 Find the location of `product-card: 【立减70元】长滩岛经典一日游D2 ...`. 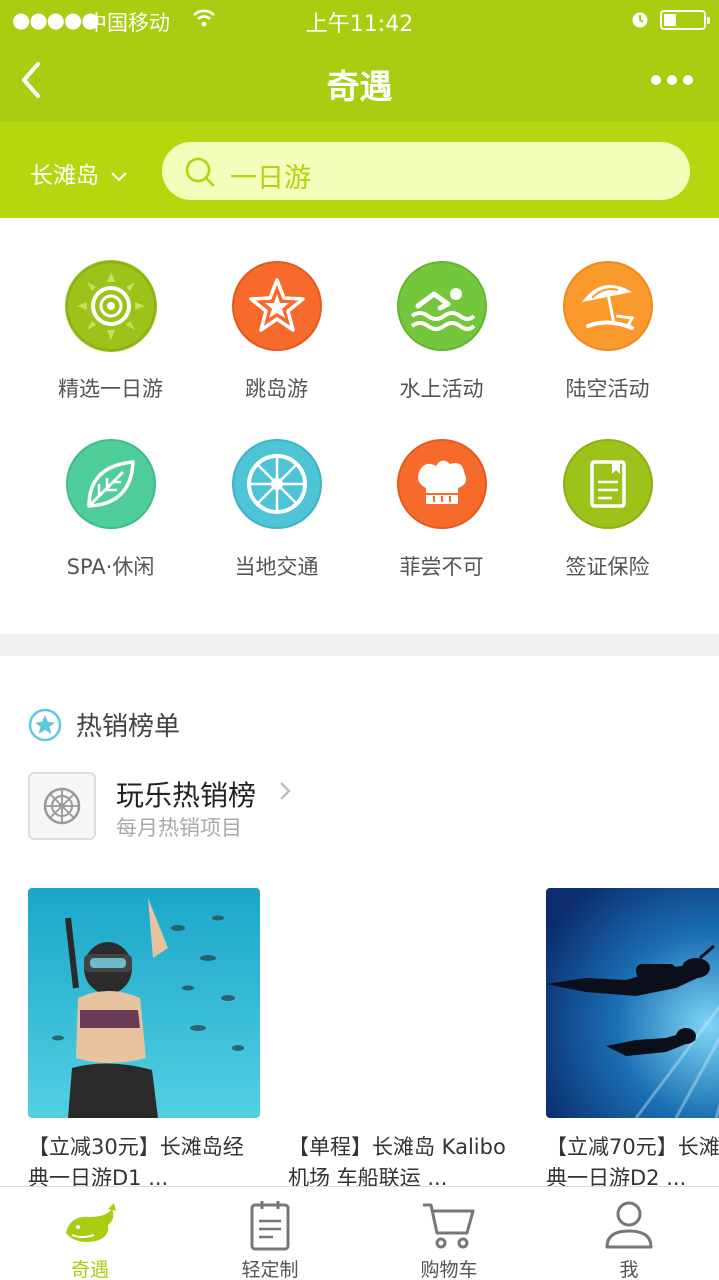

product-card: 【立减70元】长滩岛经典一日游D2 ... is located at coordinates (632, 1038).